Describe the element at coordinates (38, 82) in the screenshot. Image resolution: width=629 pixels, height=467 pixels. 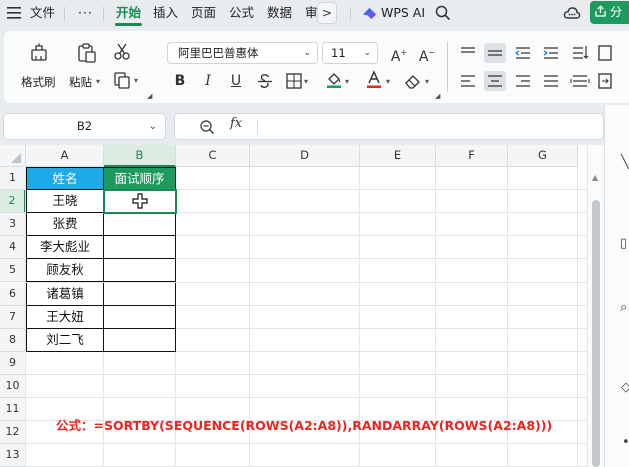
I see `format-painter-label: 格式刷` at that location.